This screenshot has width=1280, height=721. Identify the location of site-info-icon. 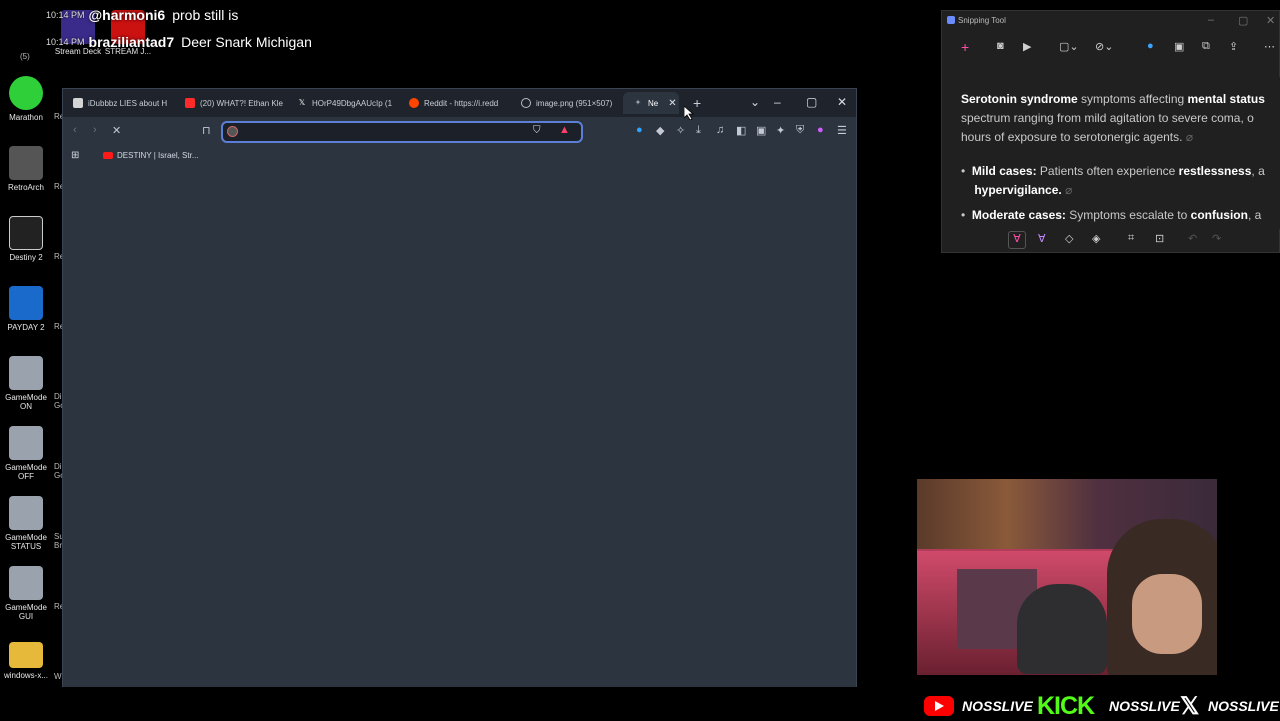
(232, 131).